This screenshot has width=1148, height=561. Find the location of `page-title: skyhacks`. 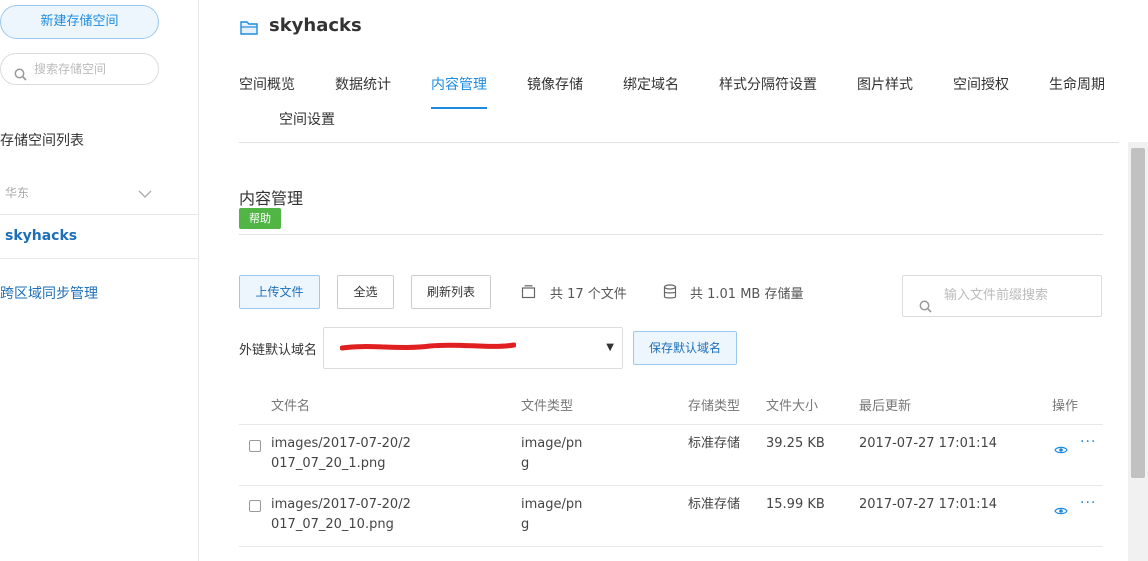

page-title: skyhacks is located at coordinates (315, 25).